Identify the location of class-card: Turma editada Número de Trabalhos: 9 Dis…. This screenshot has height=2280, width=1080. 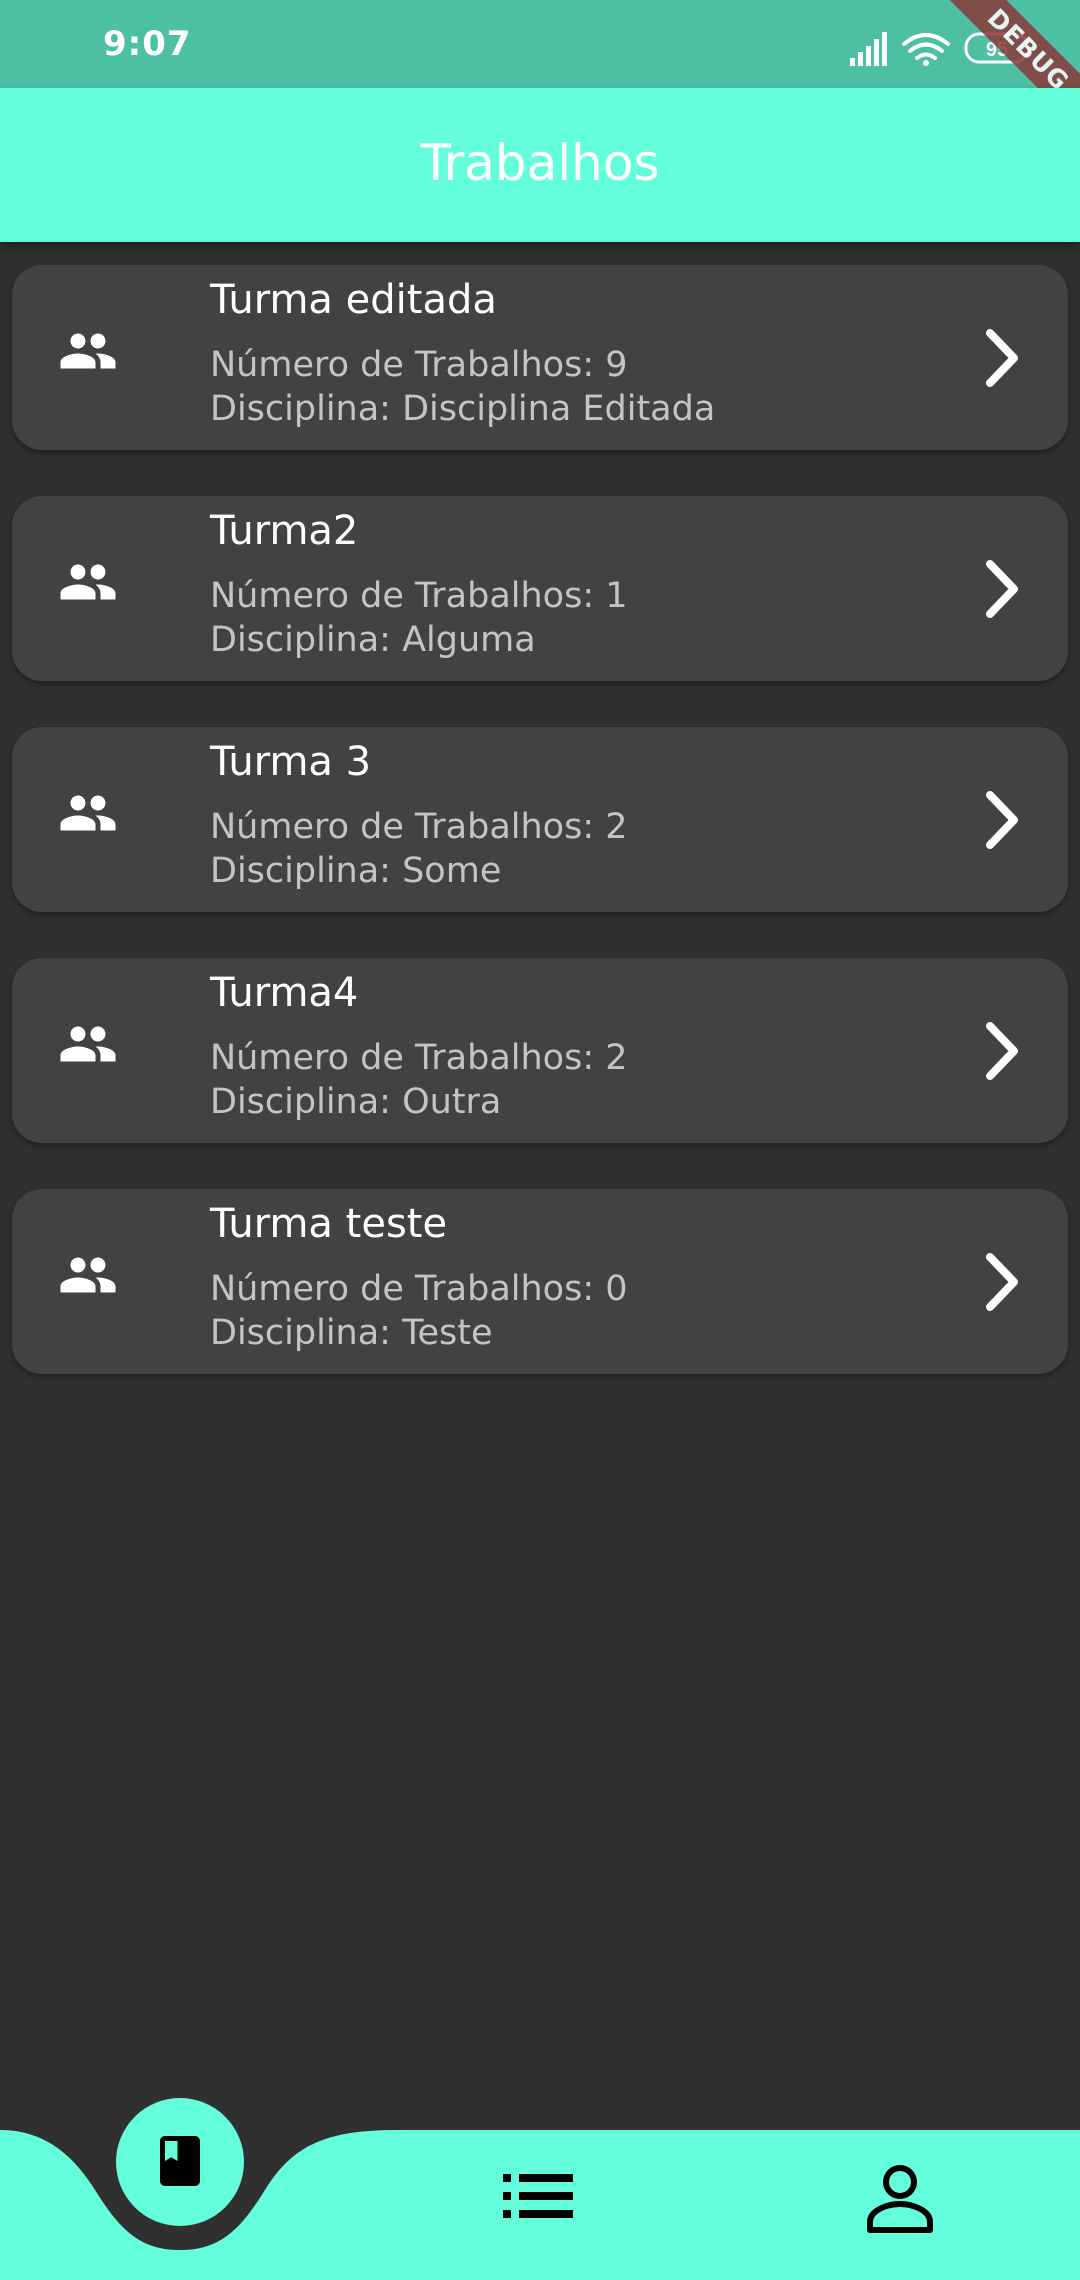
(540, 357).